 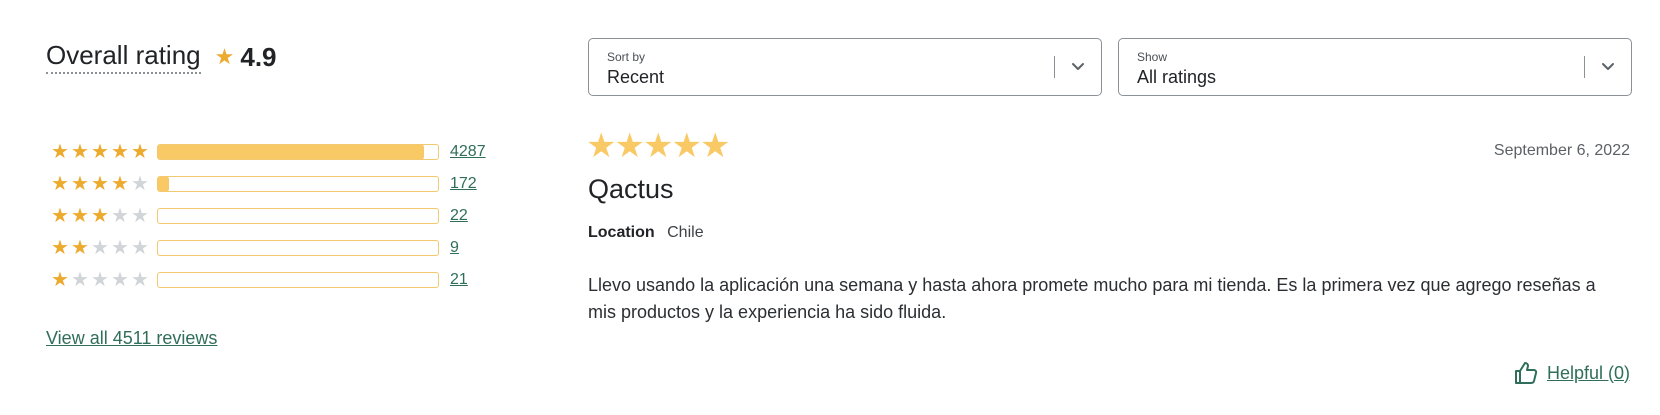 What do you see at coordinates (1152, 57) in the screenshot?
I see `show-label: Show` at bounding box center [1152, 57].